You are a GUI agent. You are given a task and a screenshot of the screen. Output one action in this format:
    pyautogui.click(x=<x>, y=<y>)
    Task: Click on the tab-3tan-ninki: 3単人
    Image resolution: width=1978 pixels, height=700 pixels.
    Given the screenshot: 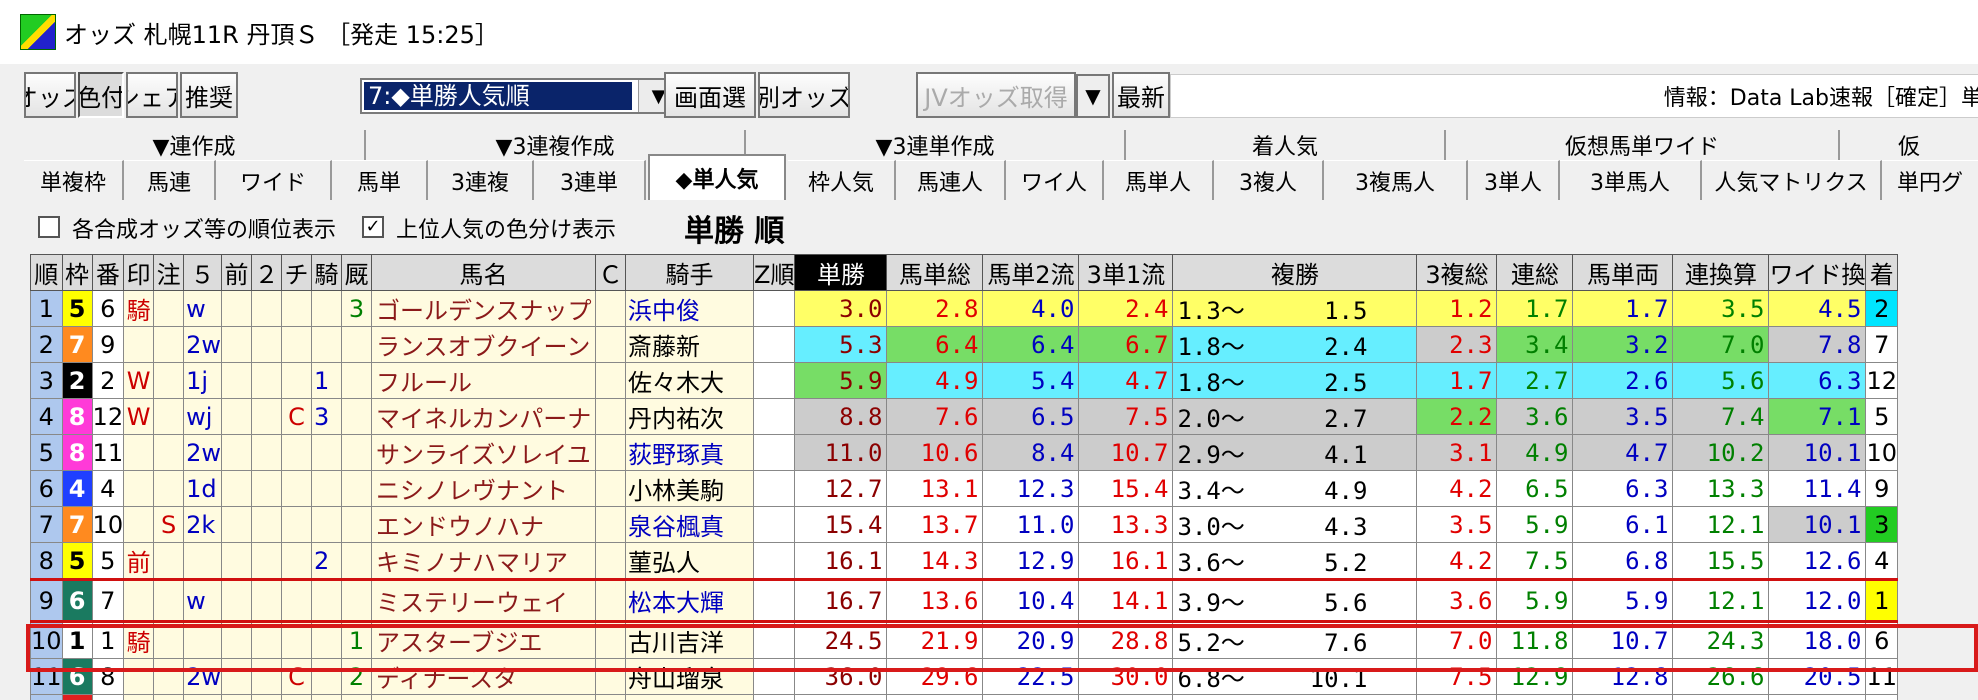 What is the action you would take?
    pyautogui.click(x=1514, y=180)
    